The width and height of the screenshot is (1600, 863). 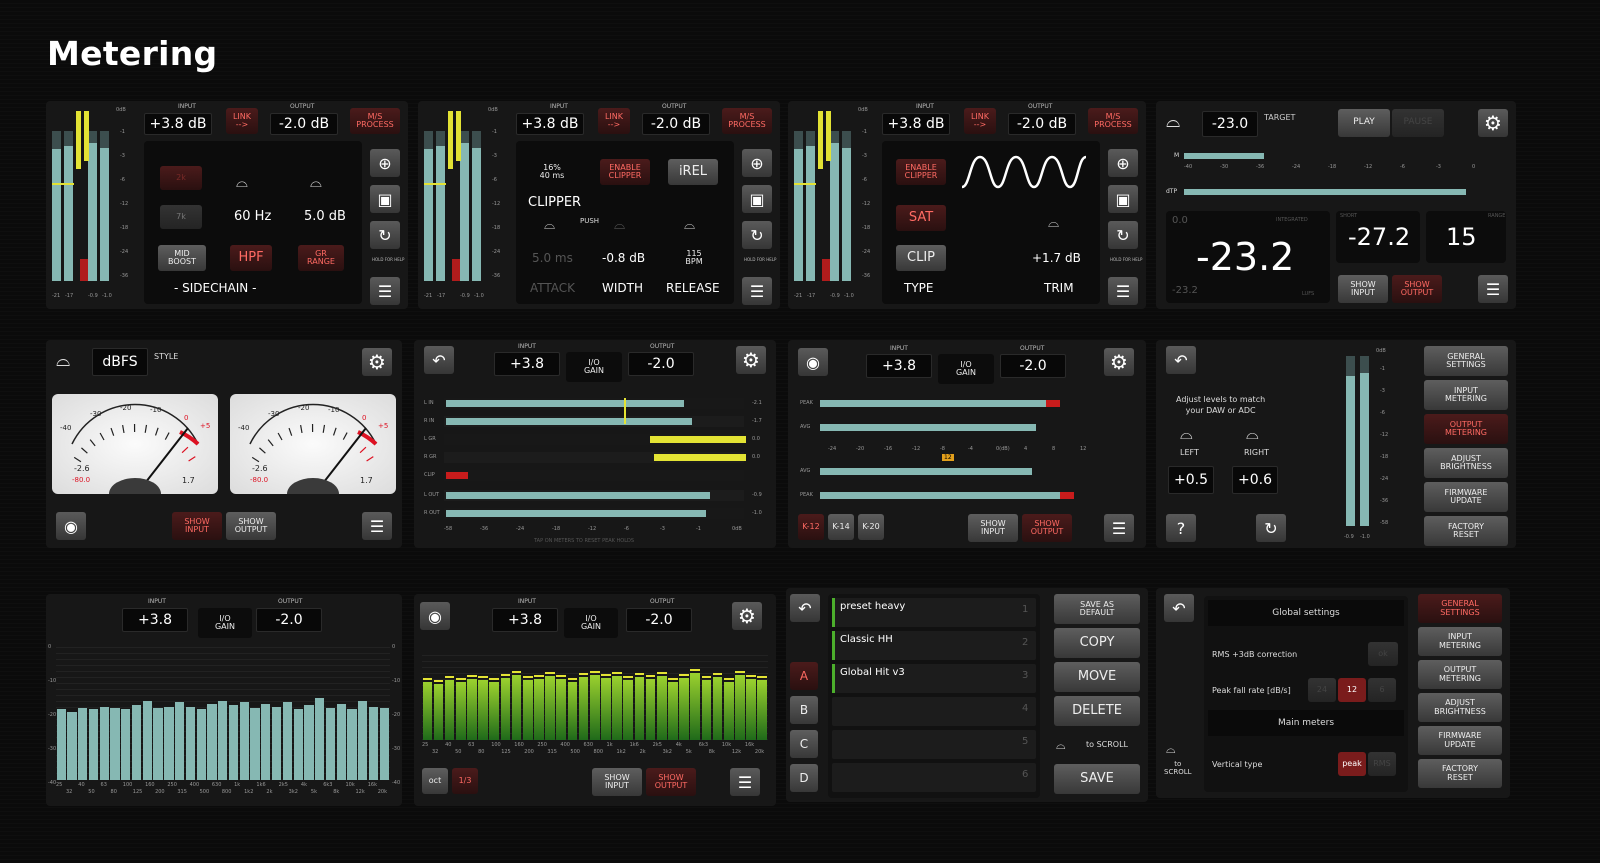 I want to click on preset-row: 5, so click(x=934, y=744).